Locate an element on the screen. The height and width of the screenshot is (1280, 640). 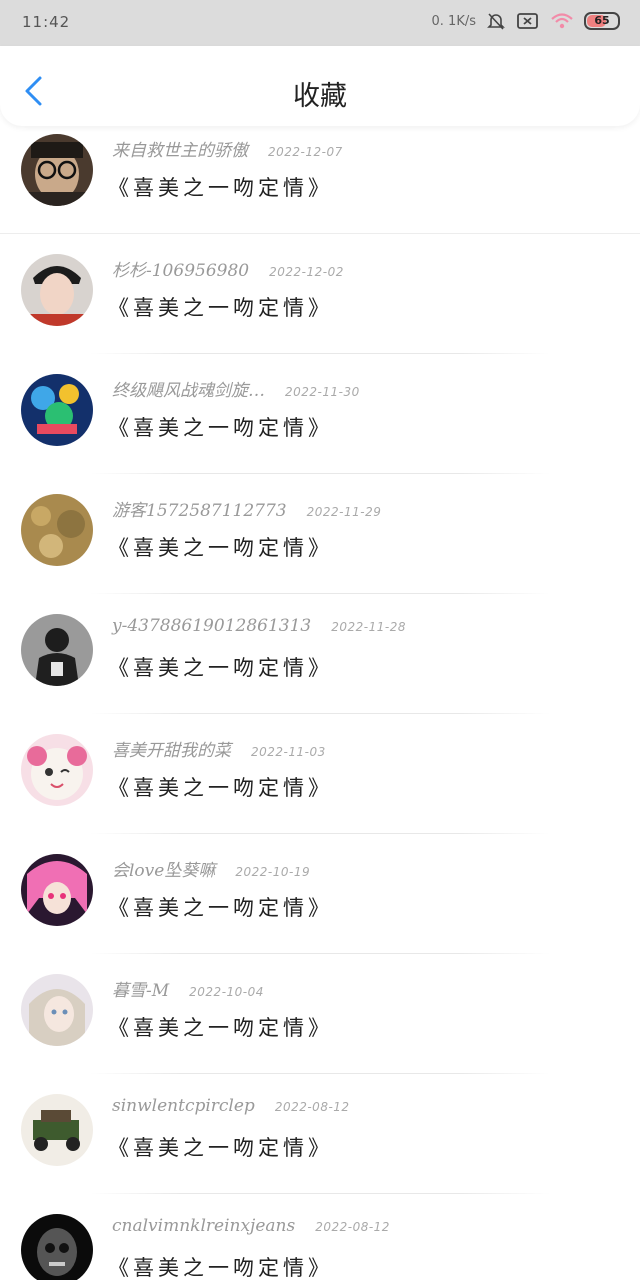
list-item: 终级飓风战魂剑旋… 2022-11-30 《喜美之一吻定情》 is located at coordinates (320, 414).